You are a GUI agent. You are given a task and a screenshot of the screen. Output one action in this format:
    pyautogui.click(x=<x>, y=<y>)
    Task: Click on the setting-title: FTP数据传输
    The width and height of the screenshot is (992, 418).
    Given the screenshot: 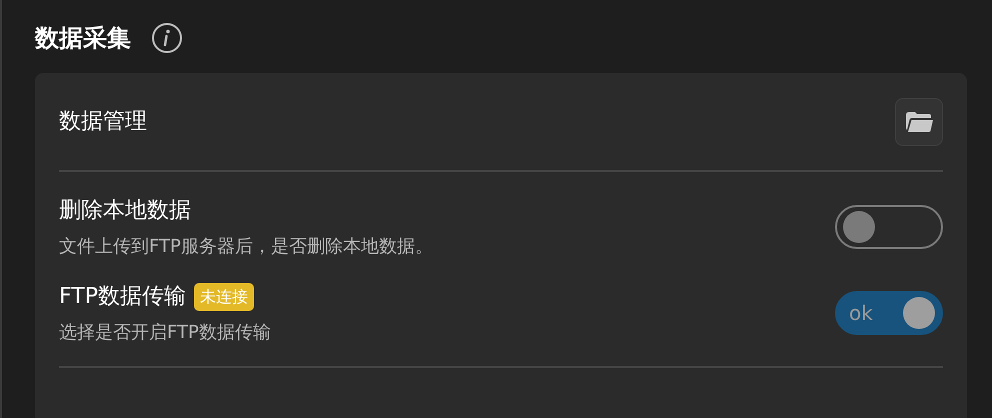 What is the action you would take?
    pyautogui.click(x=122, y=297)
    